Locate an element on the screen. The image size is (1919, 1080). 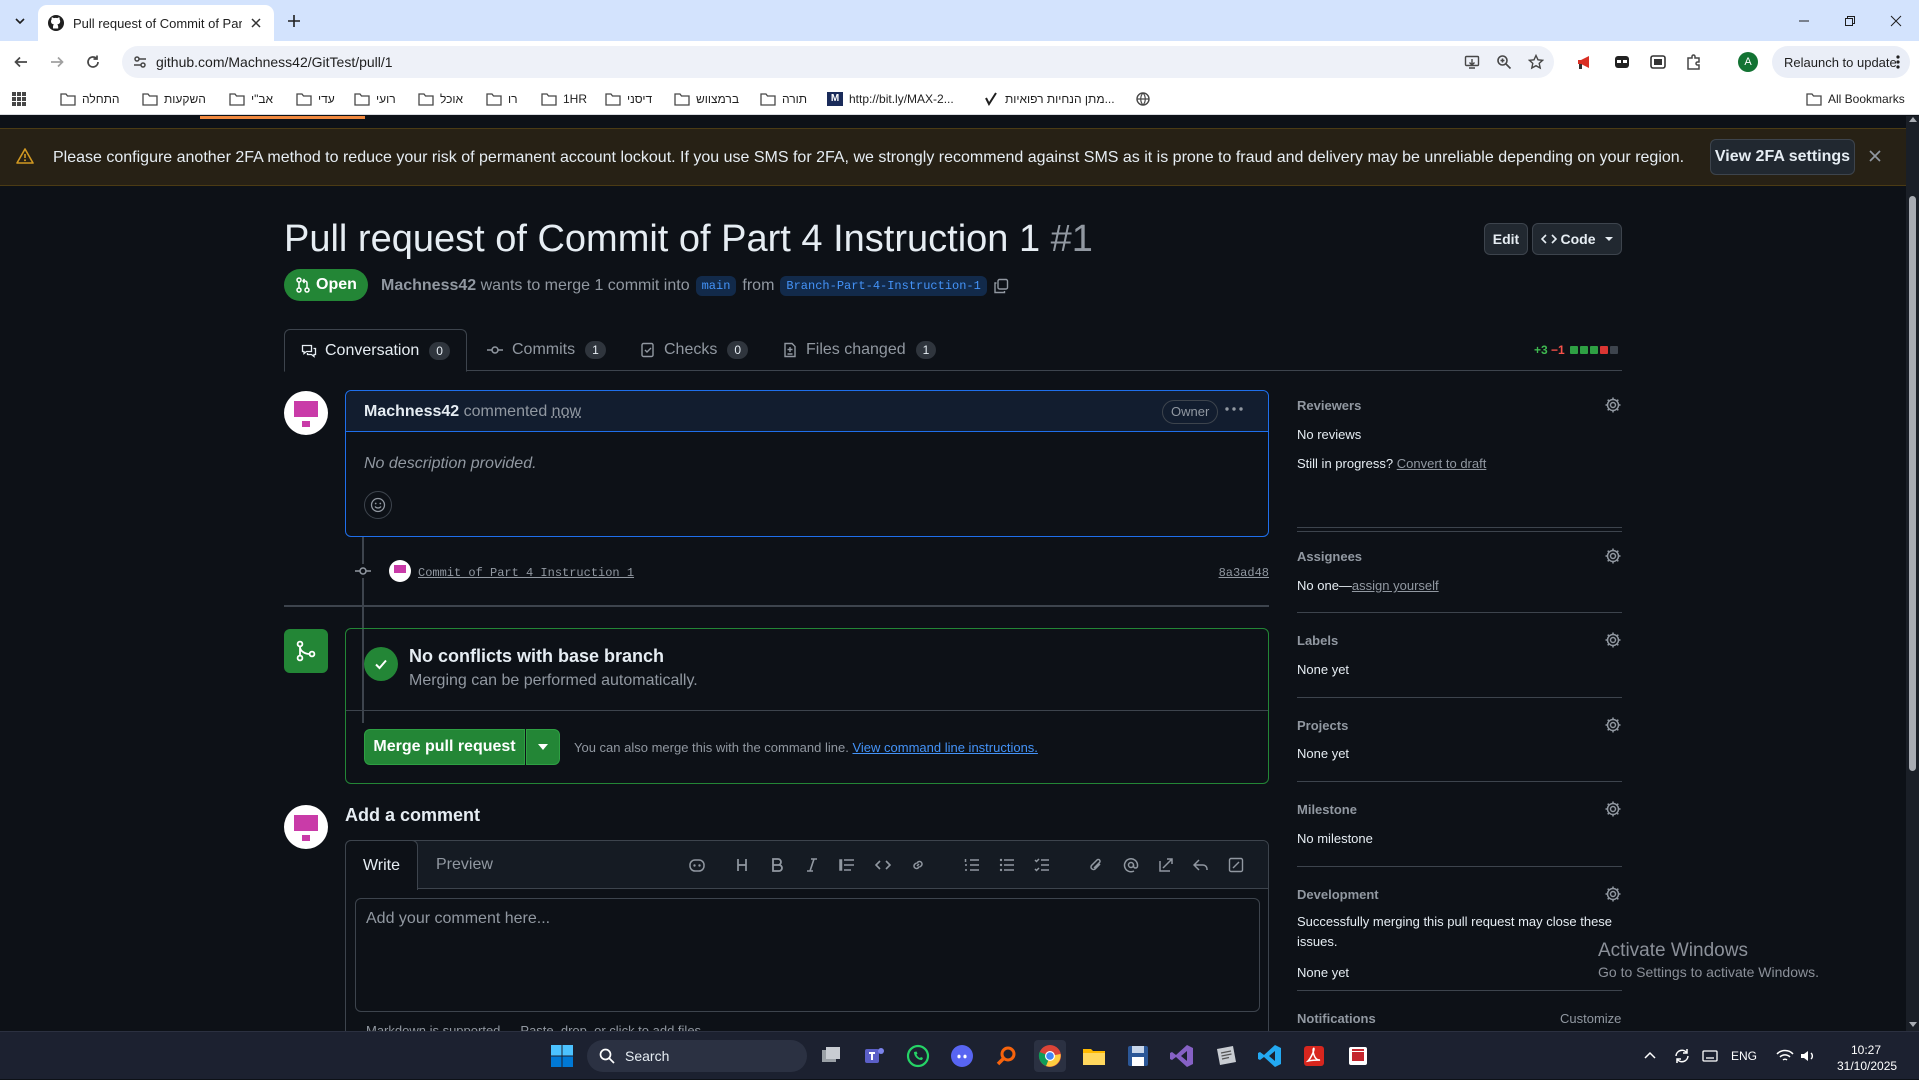
merge-pull-request-button: Merge pull request is located at coordinates (444, 747).